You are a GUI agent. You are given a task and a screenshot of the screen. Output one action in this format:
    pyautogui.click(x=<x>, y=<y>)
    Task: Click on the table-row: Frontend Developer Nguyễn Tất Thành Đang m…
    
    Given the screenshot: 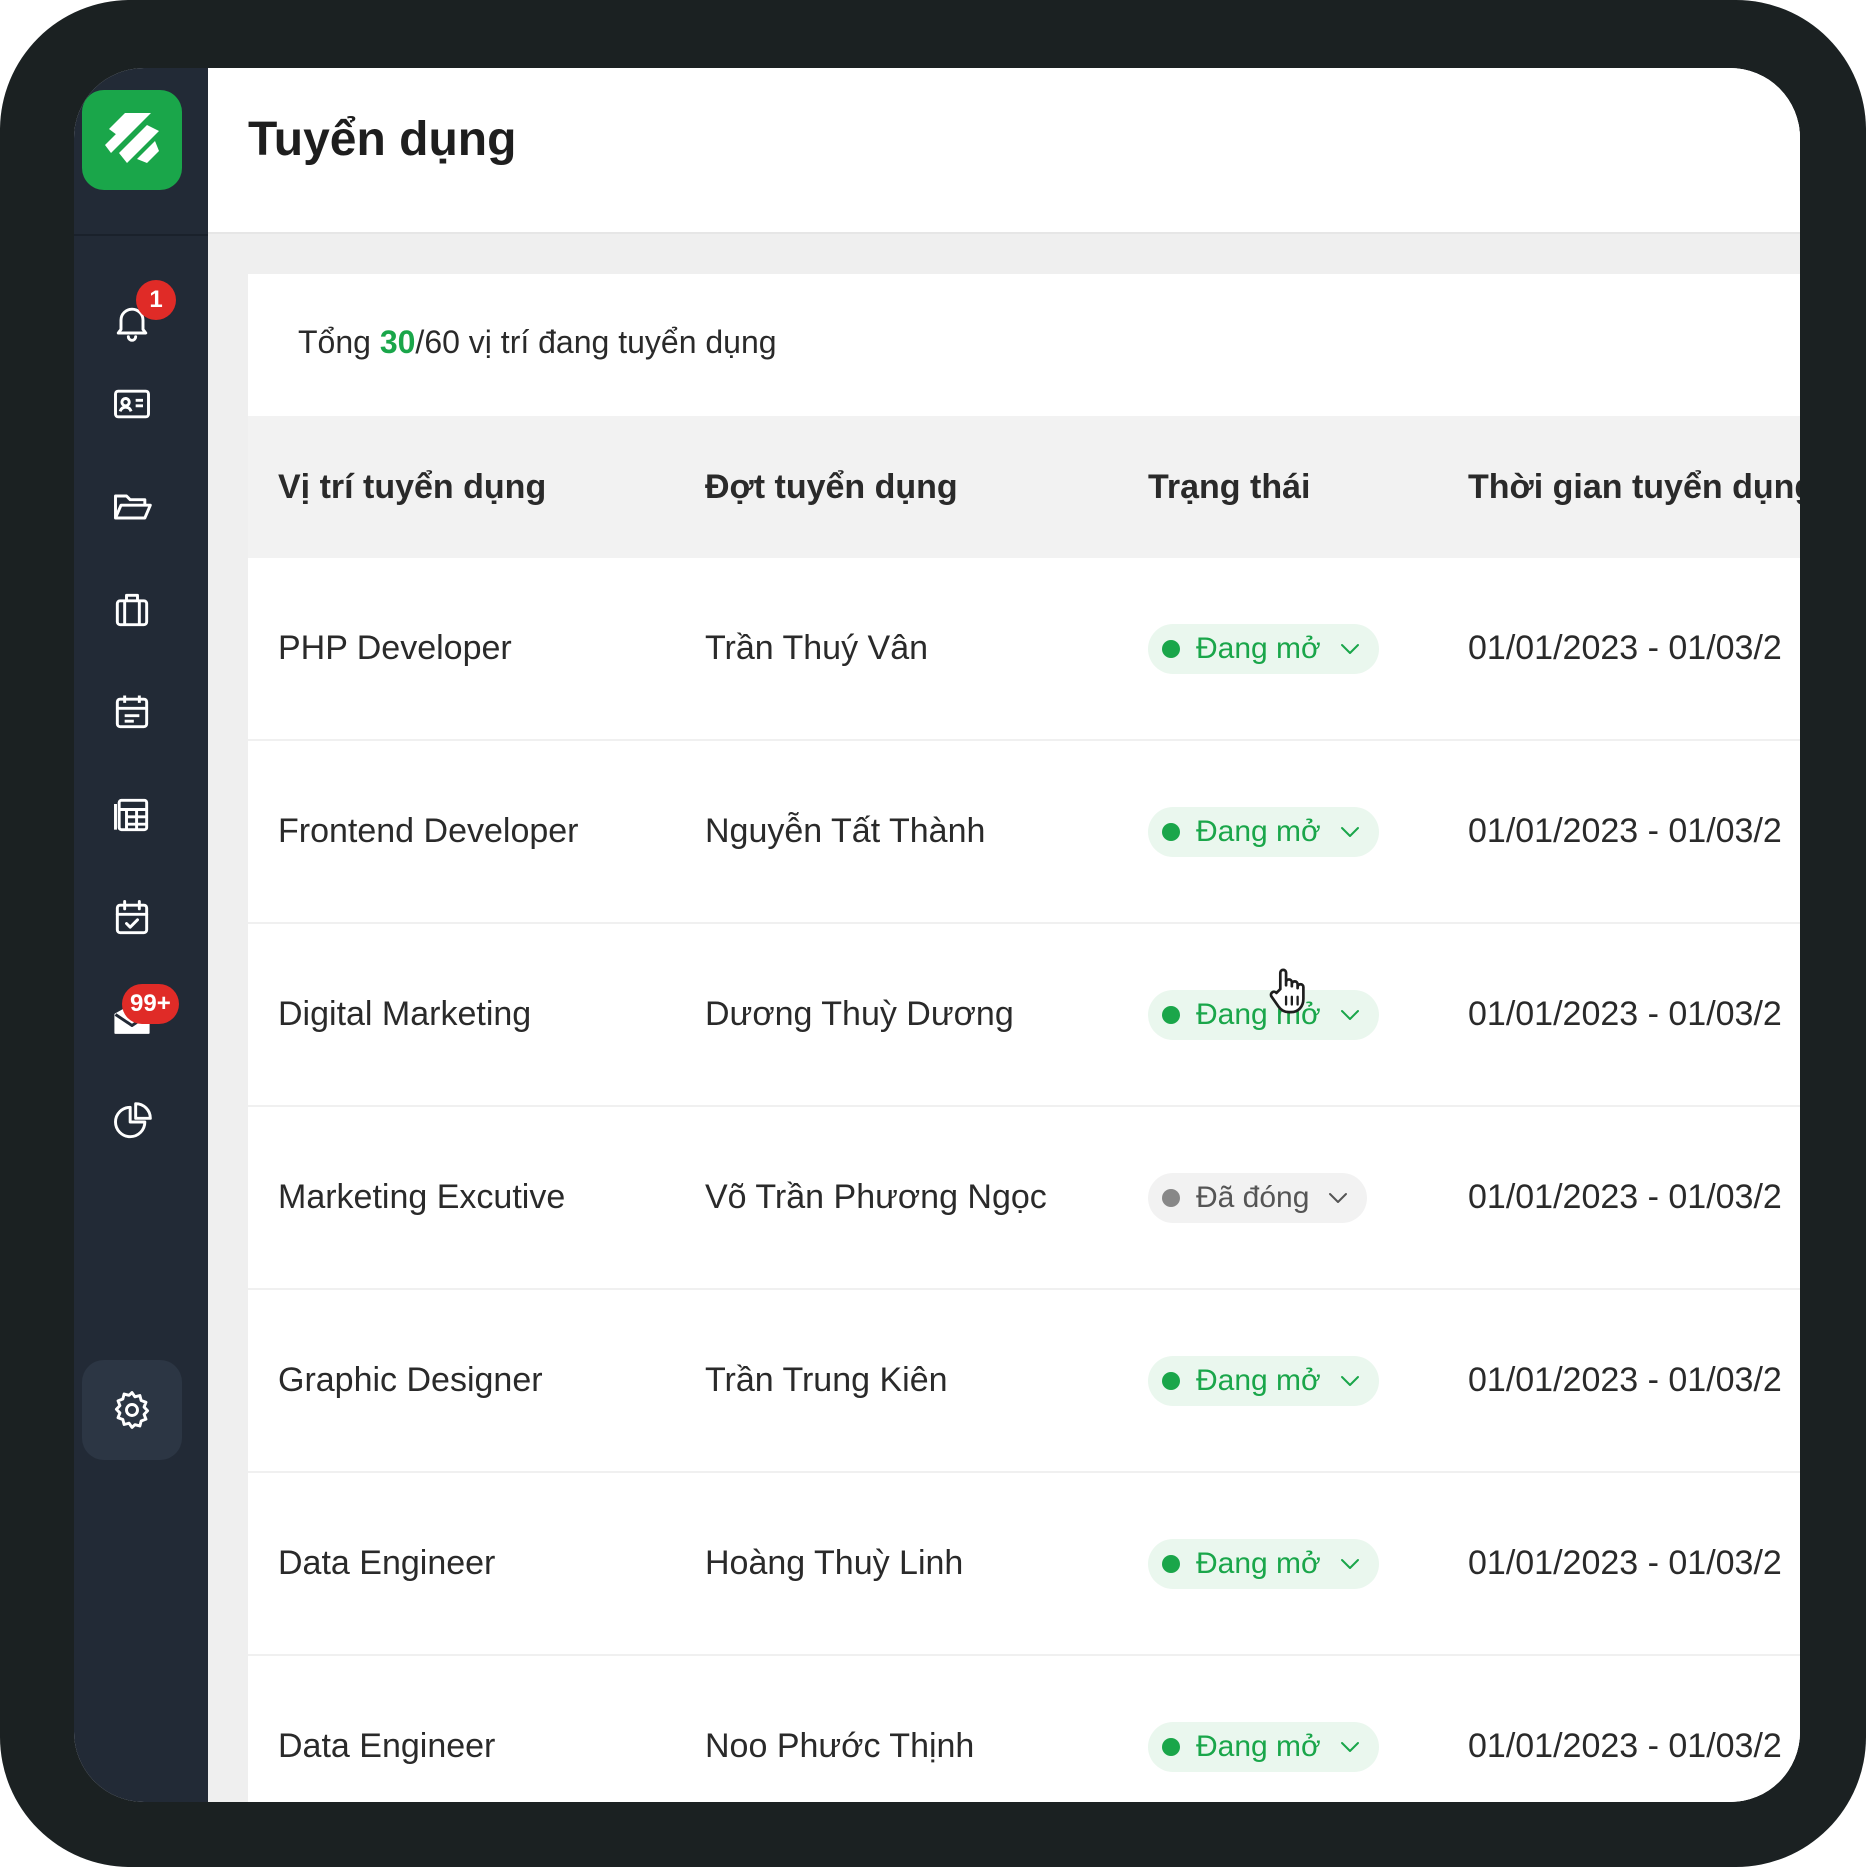 What is the action you would take?
    pyautogui.click(x=1024, y=832)
    